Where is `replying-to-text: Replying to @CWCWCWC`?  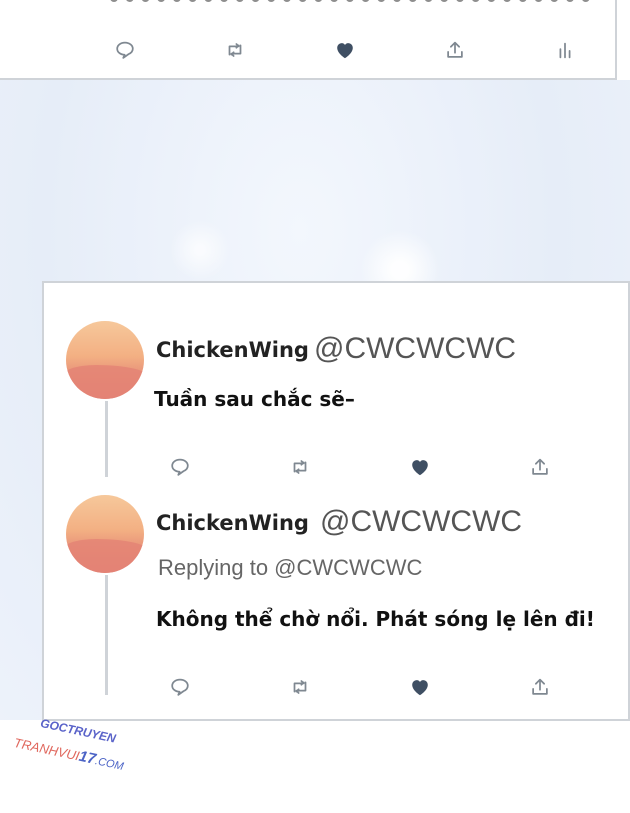
replying-to-text: Replying to @CWCWCWC is located at coordinates (290, 568).